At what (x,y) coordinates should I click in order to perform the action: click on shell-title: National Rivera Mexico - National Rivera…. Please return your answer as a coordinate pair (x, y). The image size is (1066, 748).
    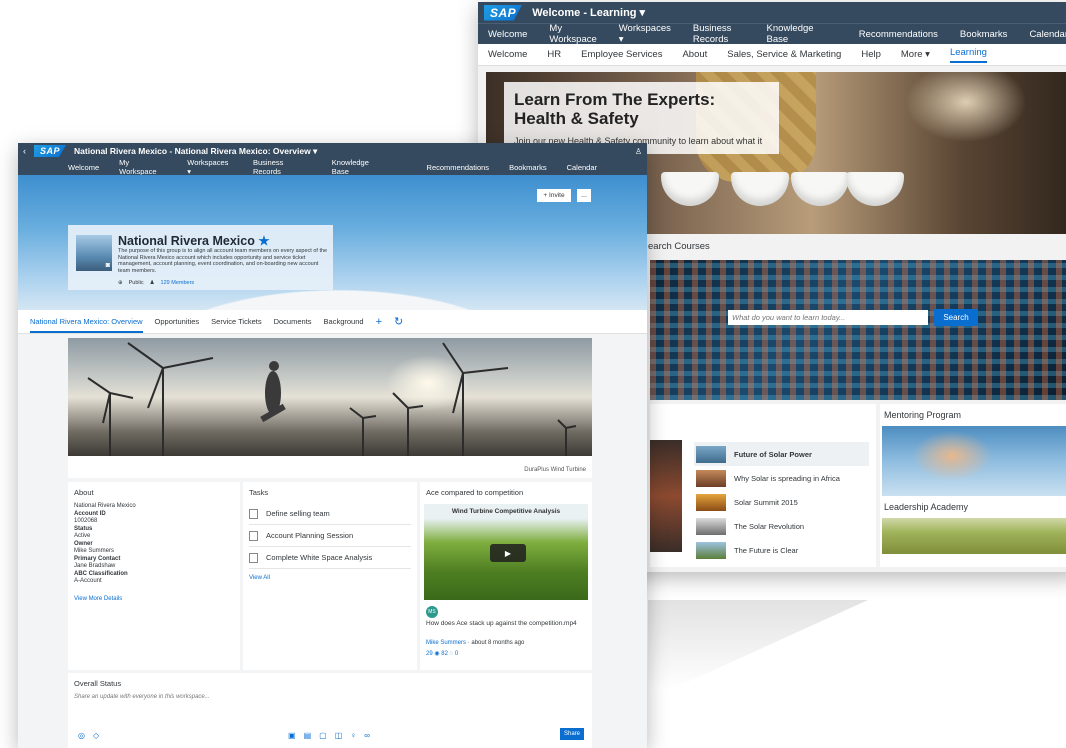
    Looking at the image, I should click on (195, 151).